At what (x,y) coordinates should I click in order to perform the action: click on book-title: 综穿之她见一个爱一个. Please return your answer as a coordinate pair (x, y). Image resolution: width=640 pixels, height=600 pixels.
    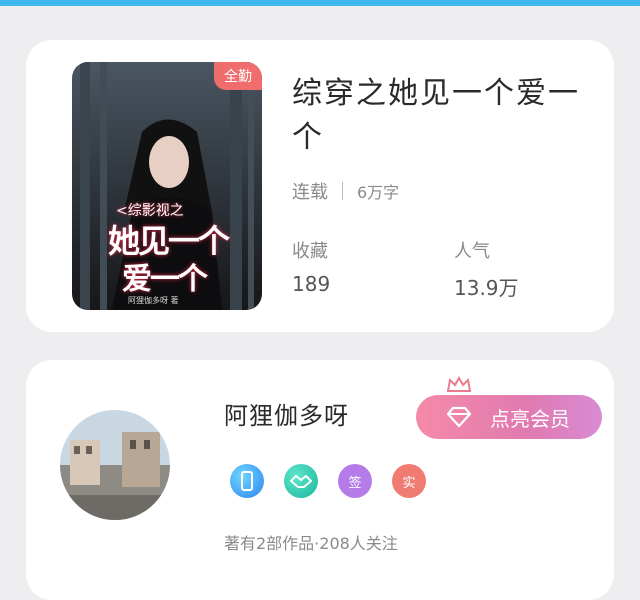
    Looking at the image, I should click on (436, 115).